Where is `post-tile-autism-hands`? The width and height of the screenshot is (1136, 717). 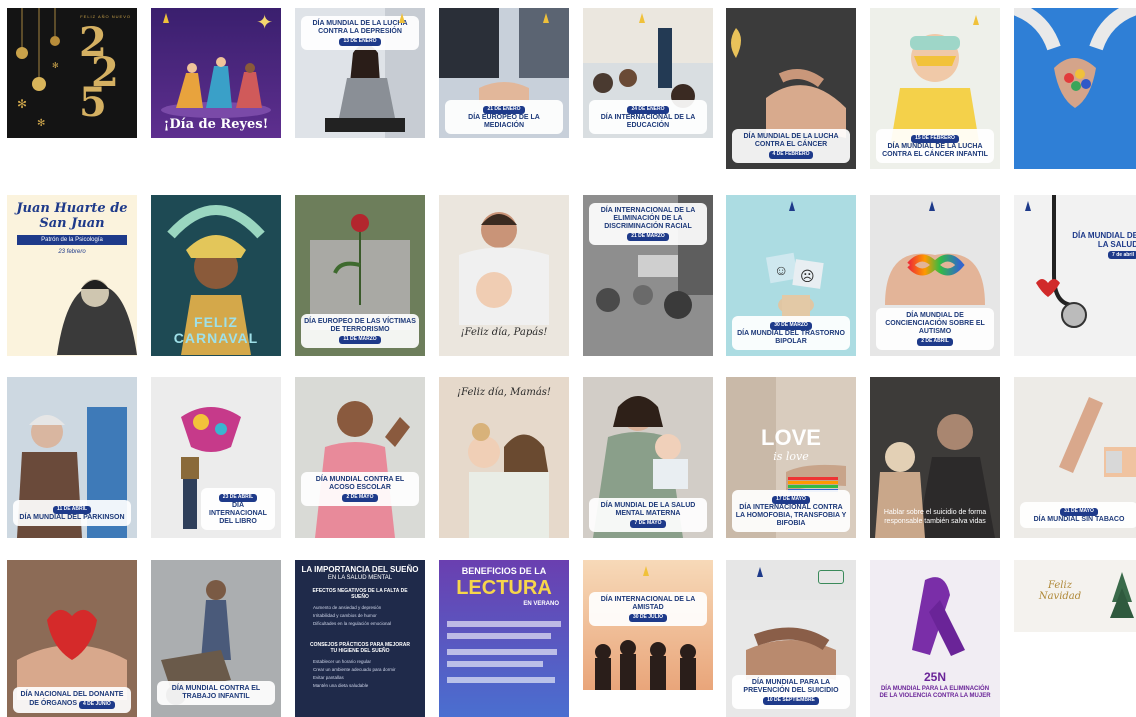 post-tile-autism-hands is located at coordinates (1075, 88).